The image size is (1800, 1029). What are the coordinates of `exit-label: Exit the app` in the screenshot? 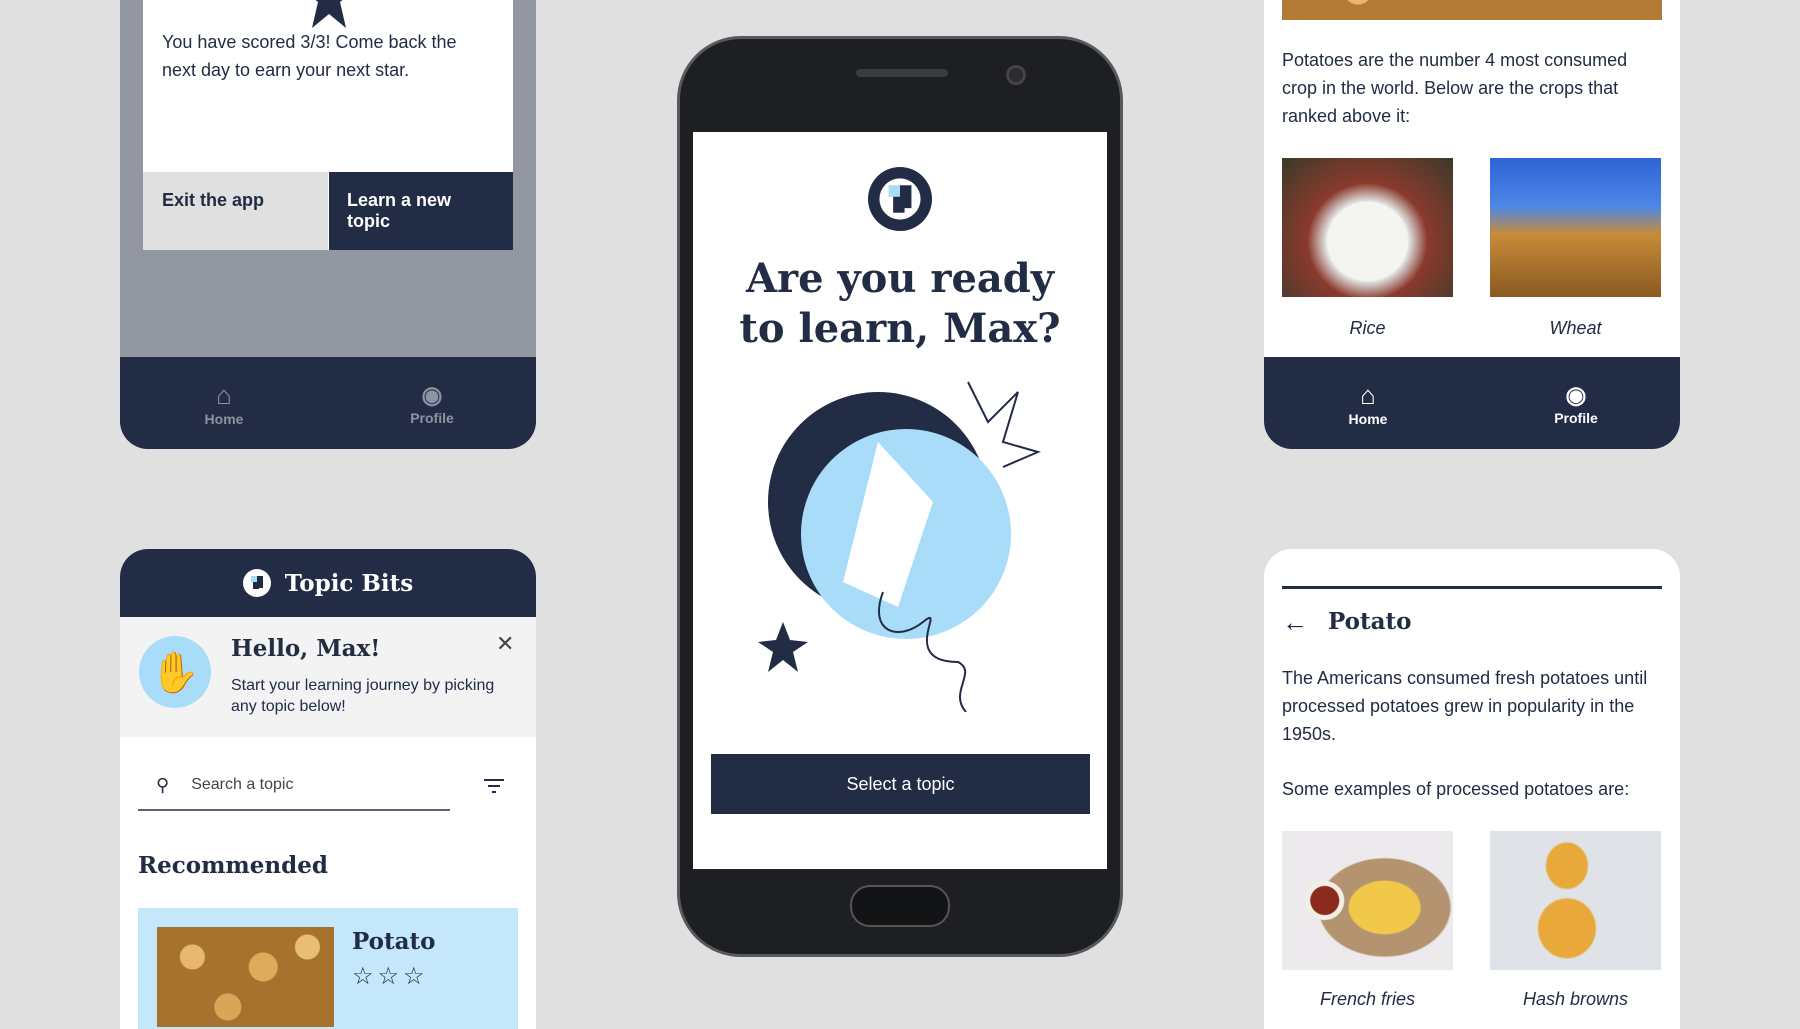 It's located at (213, 200).